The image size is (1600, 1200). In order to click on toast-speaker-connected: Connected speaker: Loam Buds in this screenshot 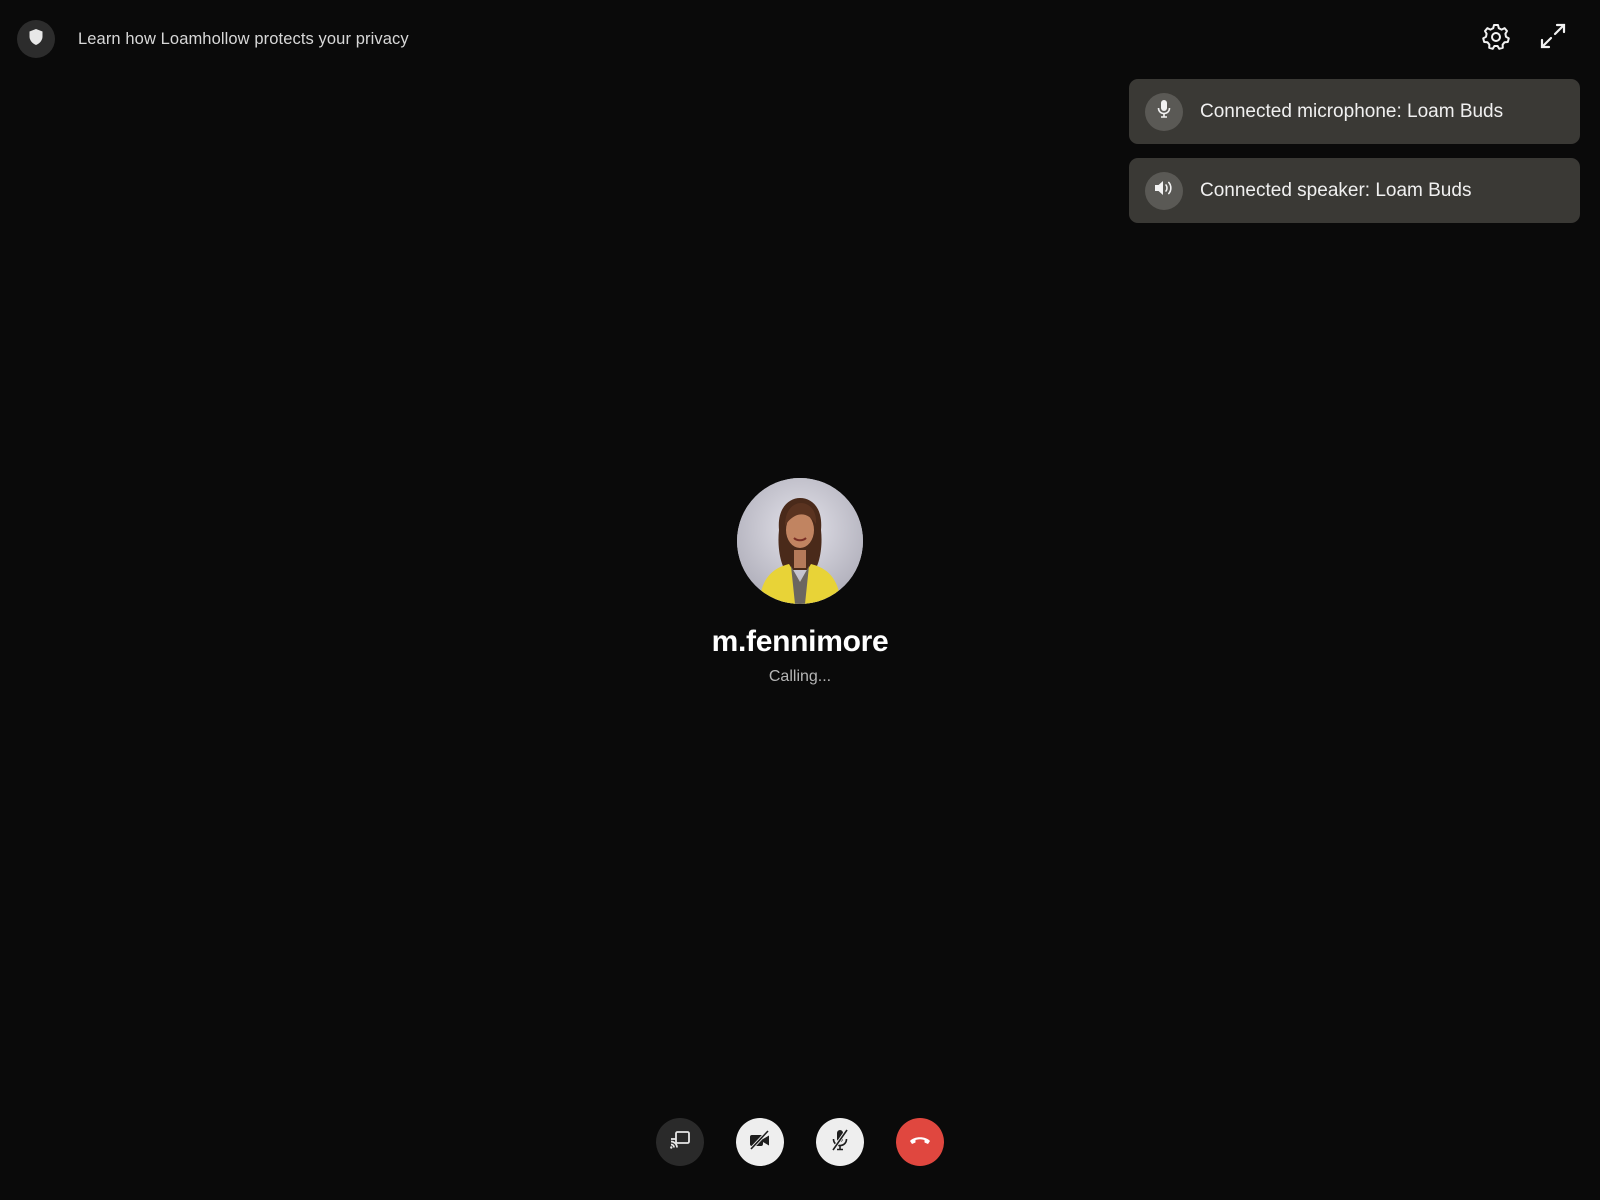, I will do `click(1354, 190)`.